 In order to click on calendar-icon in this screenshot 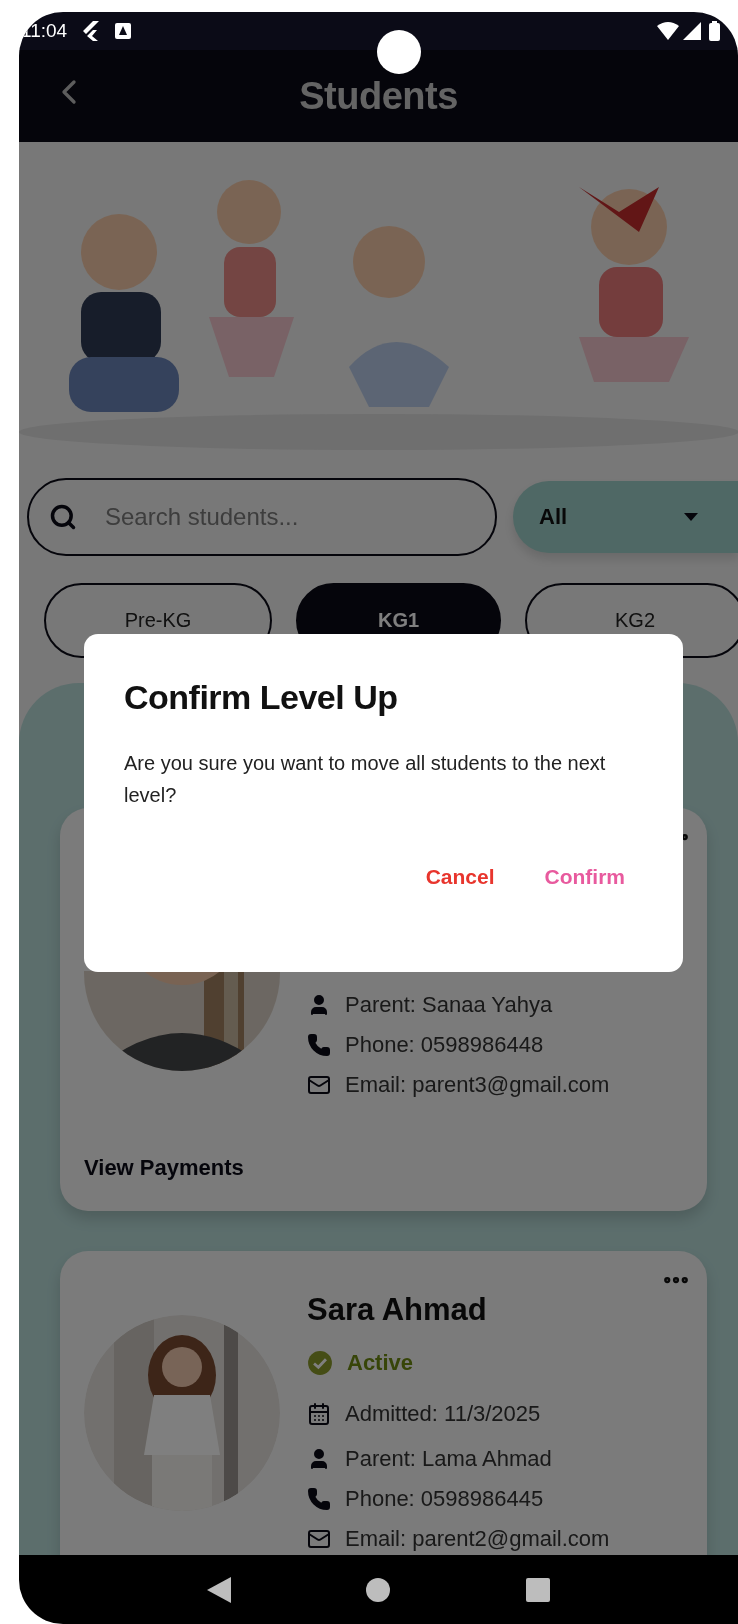, I will do `click(319, 1414)`.